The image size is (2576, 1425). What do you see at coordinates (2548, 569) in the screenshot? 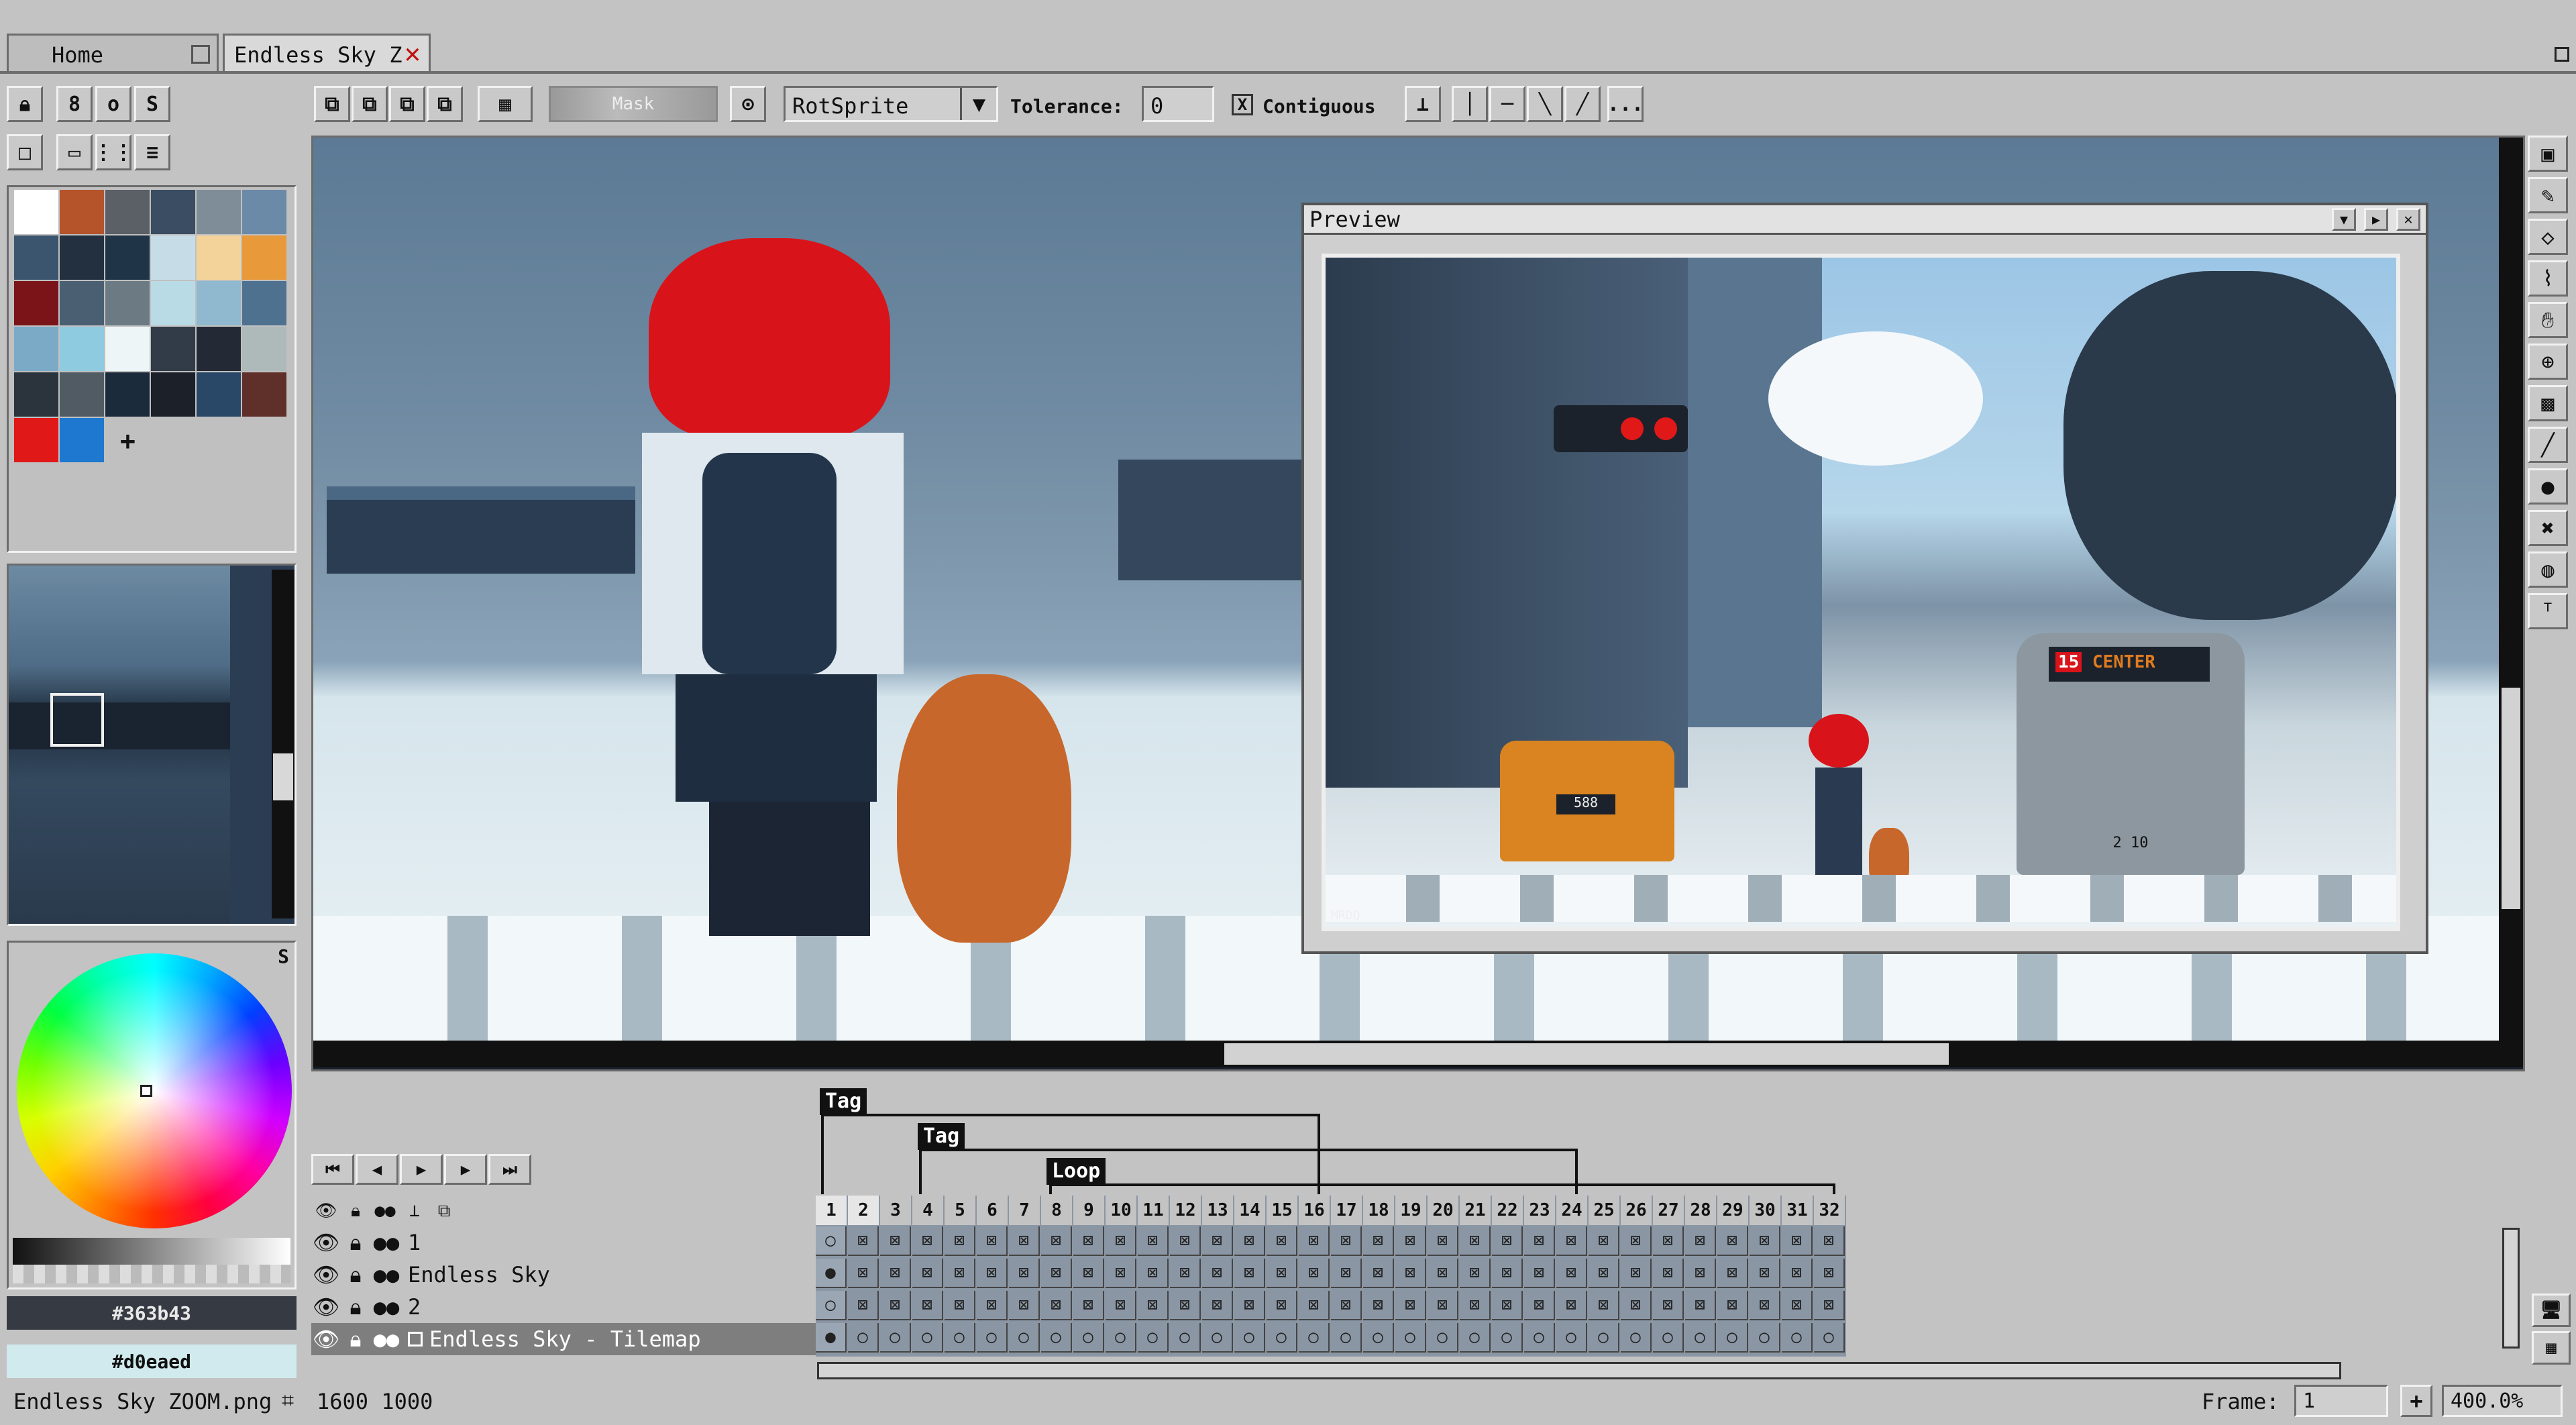
I see `blur-icon: ◍` at bounding box center [2548, 569].